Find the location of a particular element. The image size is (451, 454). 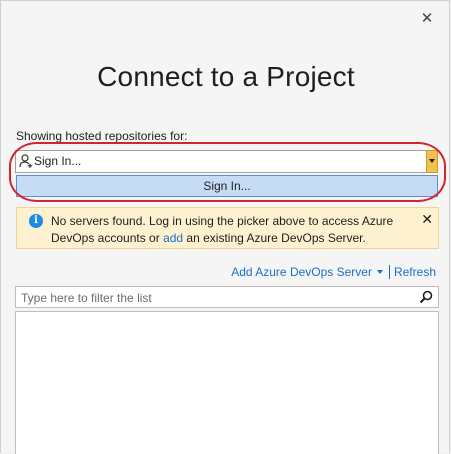

showing-repositories-label: Showing hosted repositories for: is located at coordinates (102, 136).